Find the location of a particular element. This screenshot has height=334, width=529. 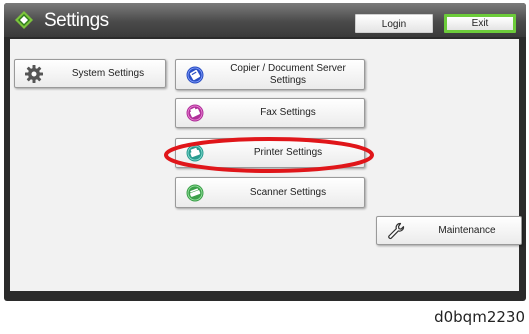

printer-settings-label: Printer Settings is located at coordinates (288, 152).